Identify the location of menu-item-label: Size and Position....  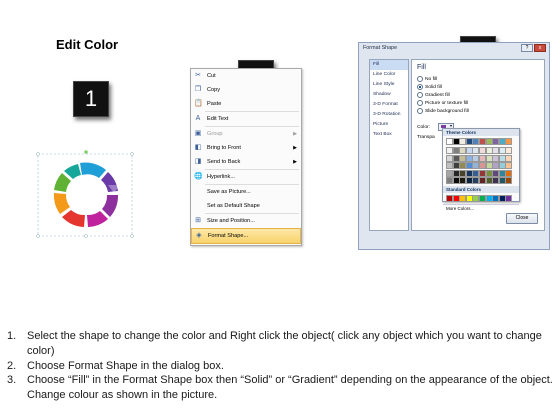
(231, 221).